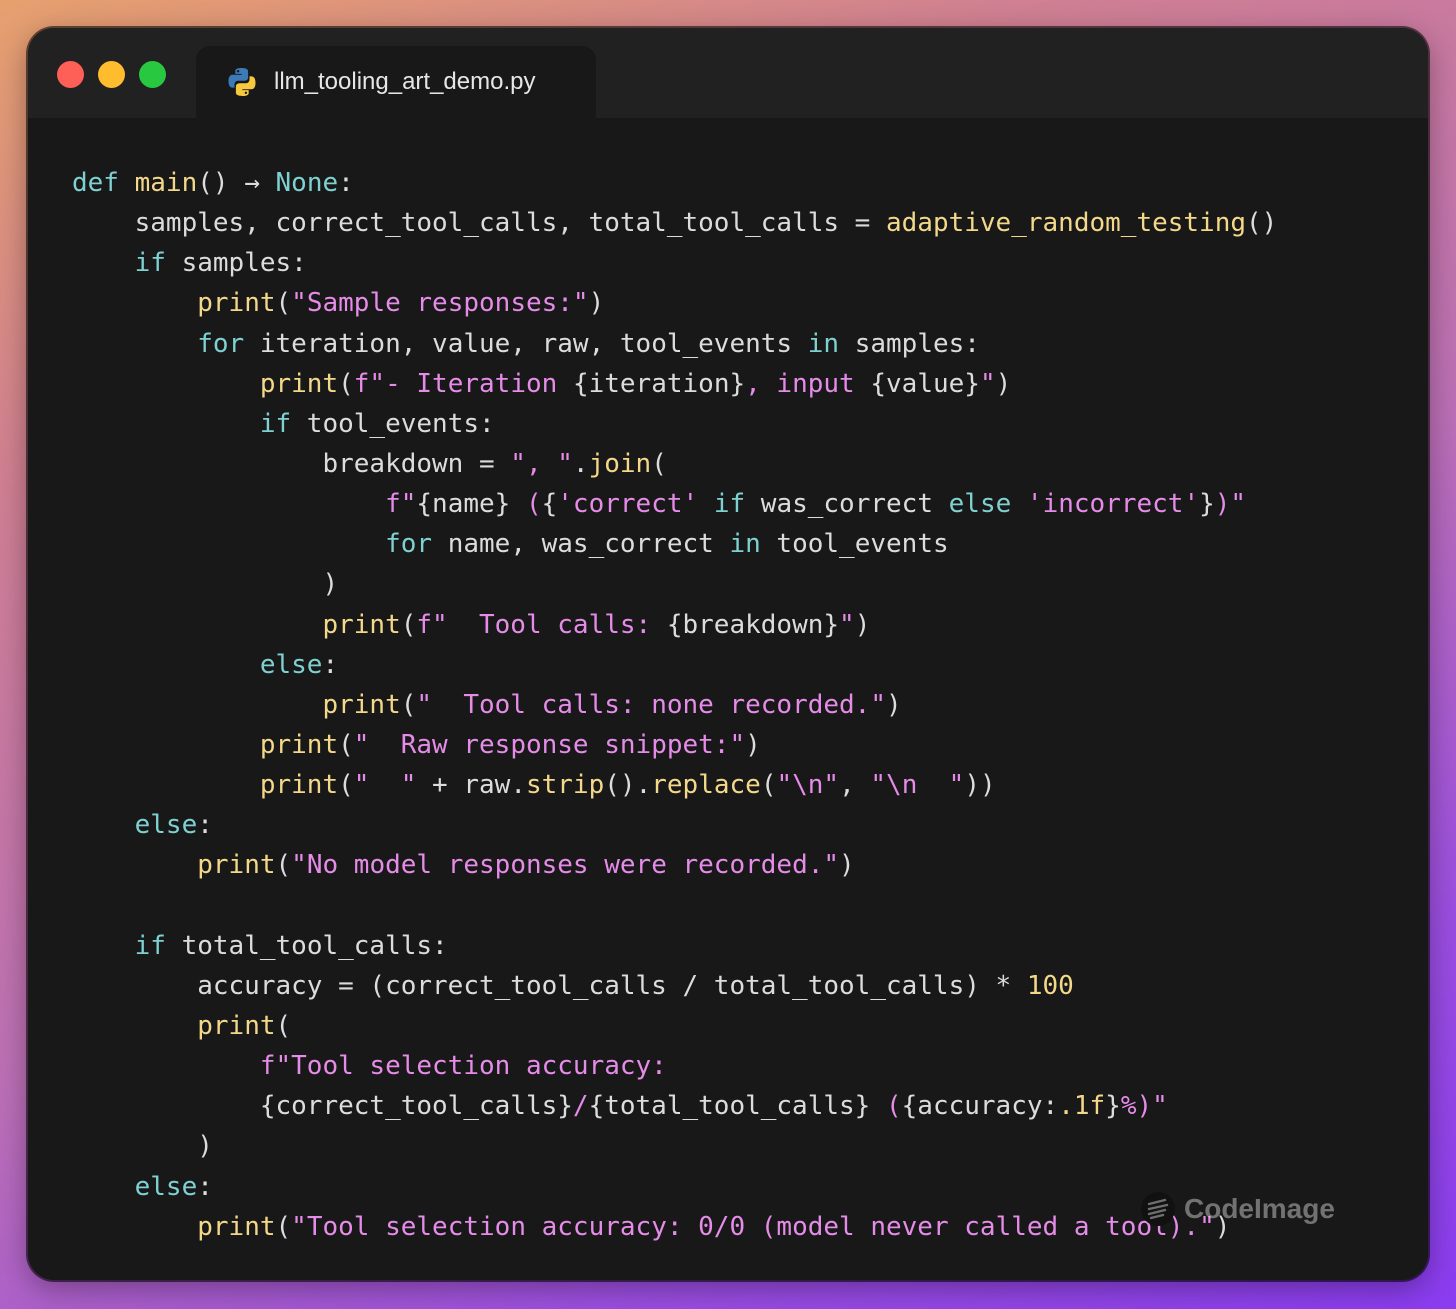  Describe the element at coordinates (526, 343) in the screenshot. I see `code-token: iteration, value, raw, tool_events` at that location.